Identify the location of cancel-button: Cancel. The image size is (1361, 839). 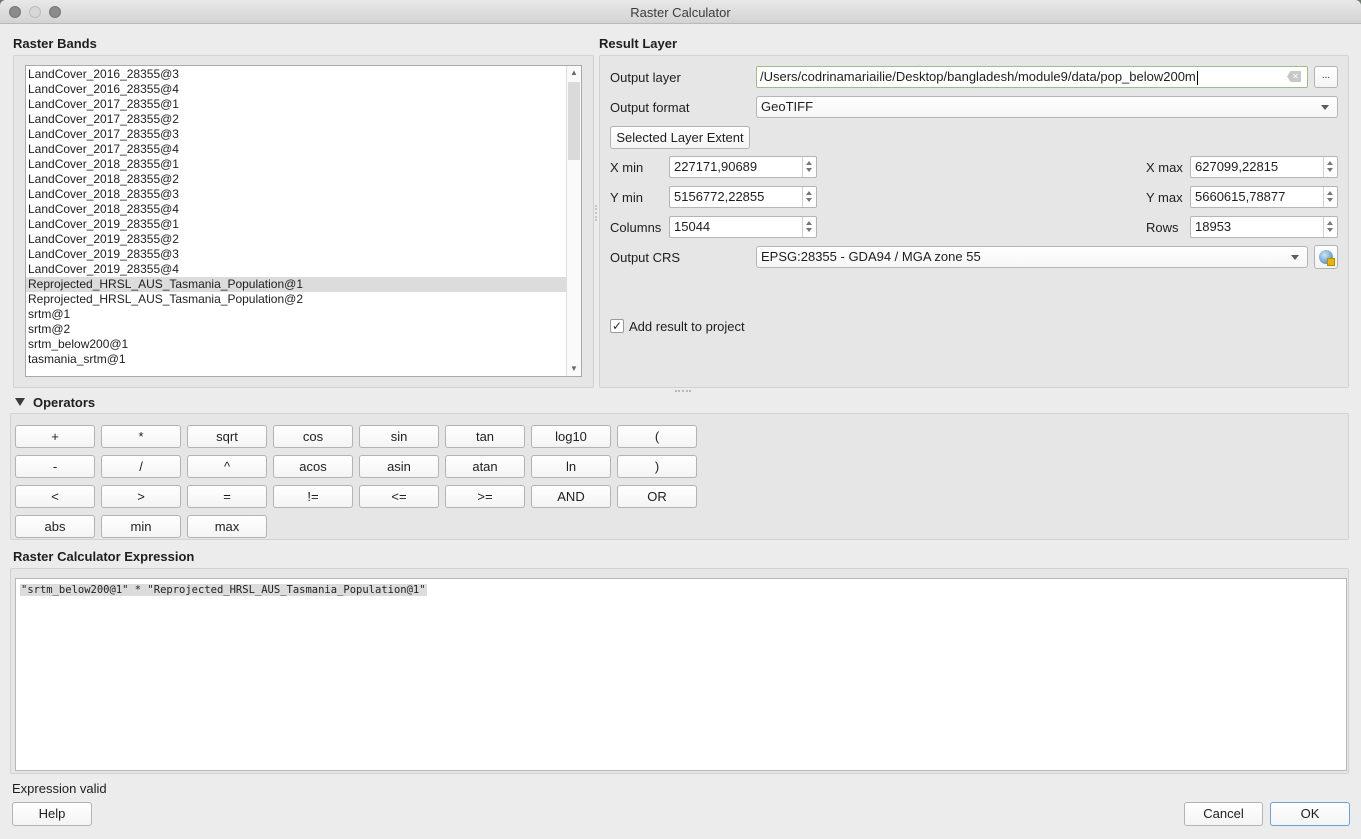
(1223, 814).